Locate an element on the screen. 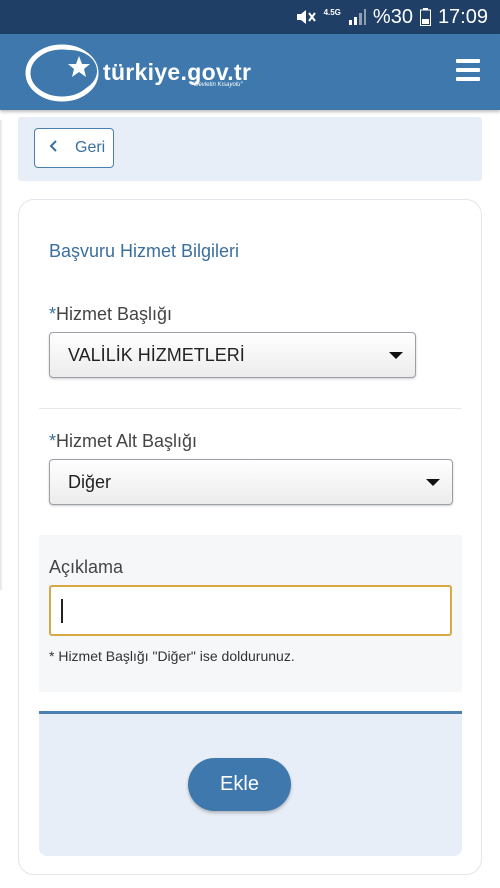 This screenshot has height=888, width=500. site-header: türkiye.gov.tr "Devletin Kısayolu" is located at coordinates (250, 72).